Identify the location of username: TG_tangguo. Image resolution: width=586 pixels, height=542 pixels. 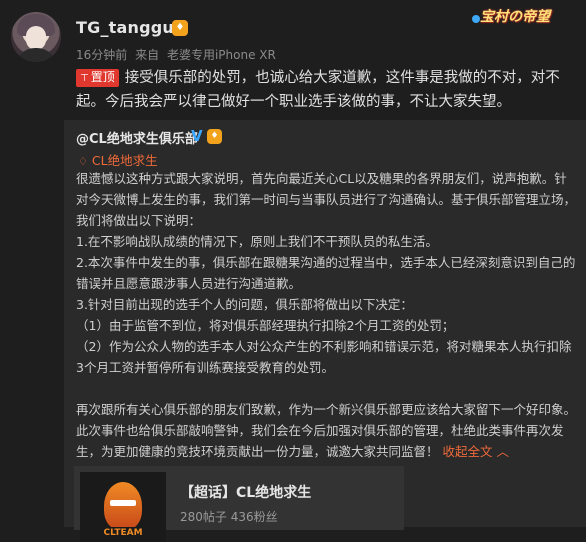
(130, 27).